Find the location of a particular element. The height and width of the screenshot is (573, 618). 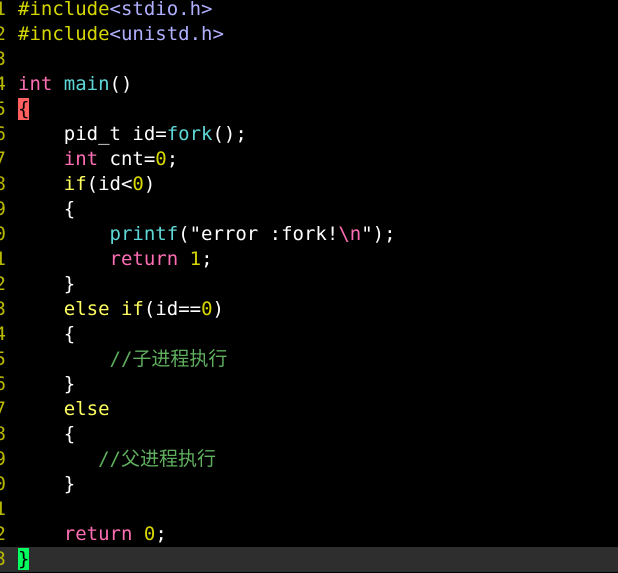

code-token: <stdio.h> is located at coordinates (161, 10).